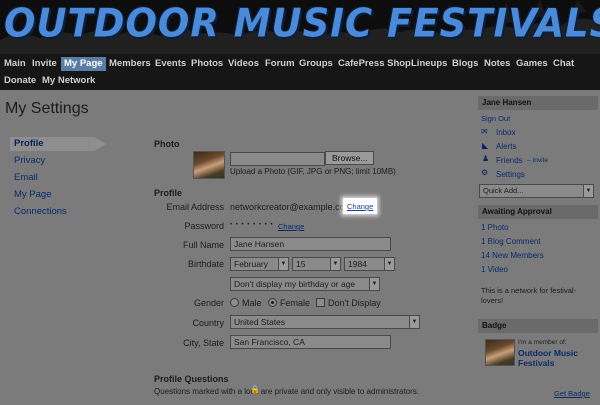 The image size is (600, 405). I want to click on nav-item-groups: Groups, so click(316, 64).